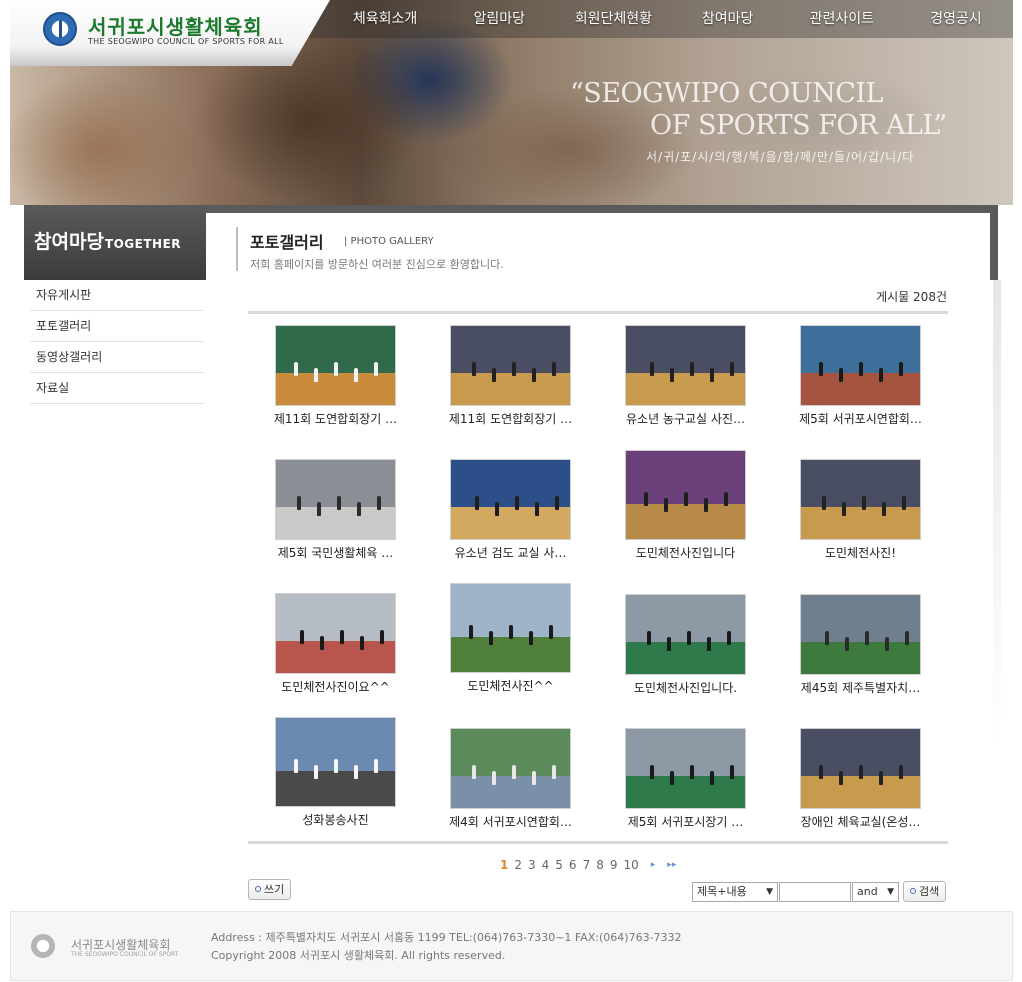 The width and height of the screenshot is (1022, 982). I want to click on page-link-2: 2, so click(518, 865).